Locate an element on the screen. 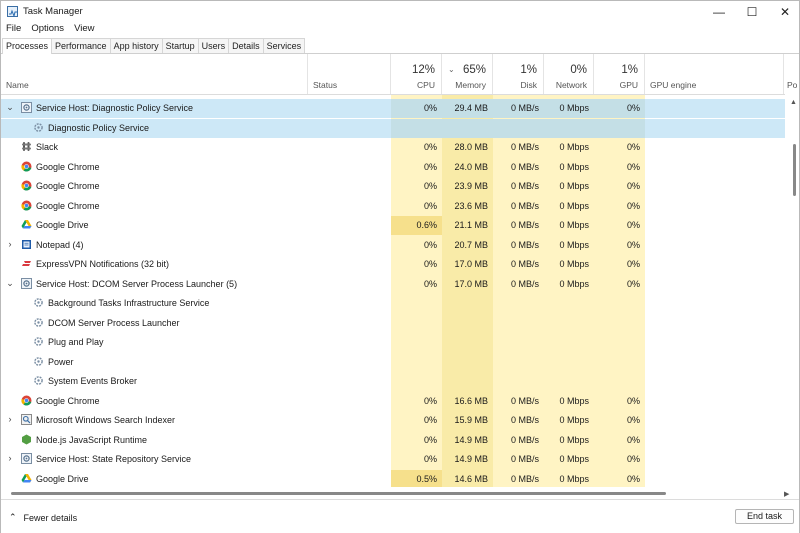 The height and width of the screenshot is (533, 800). horizontal-scrollbar-thumb is located at coordinates (338, 493).